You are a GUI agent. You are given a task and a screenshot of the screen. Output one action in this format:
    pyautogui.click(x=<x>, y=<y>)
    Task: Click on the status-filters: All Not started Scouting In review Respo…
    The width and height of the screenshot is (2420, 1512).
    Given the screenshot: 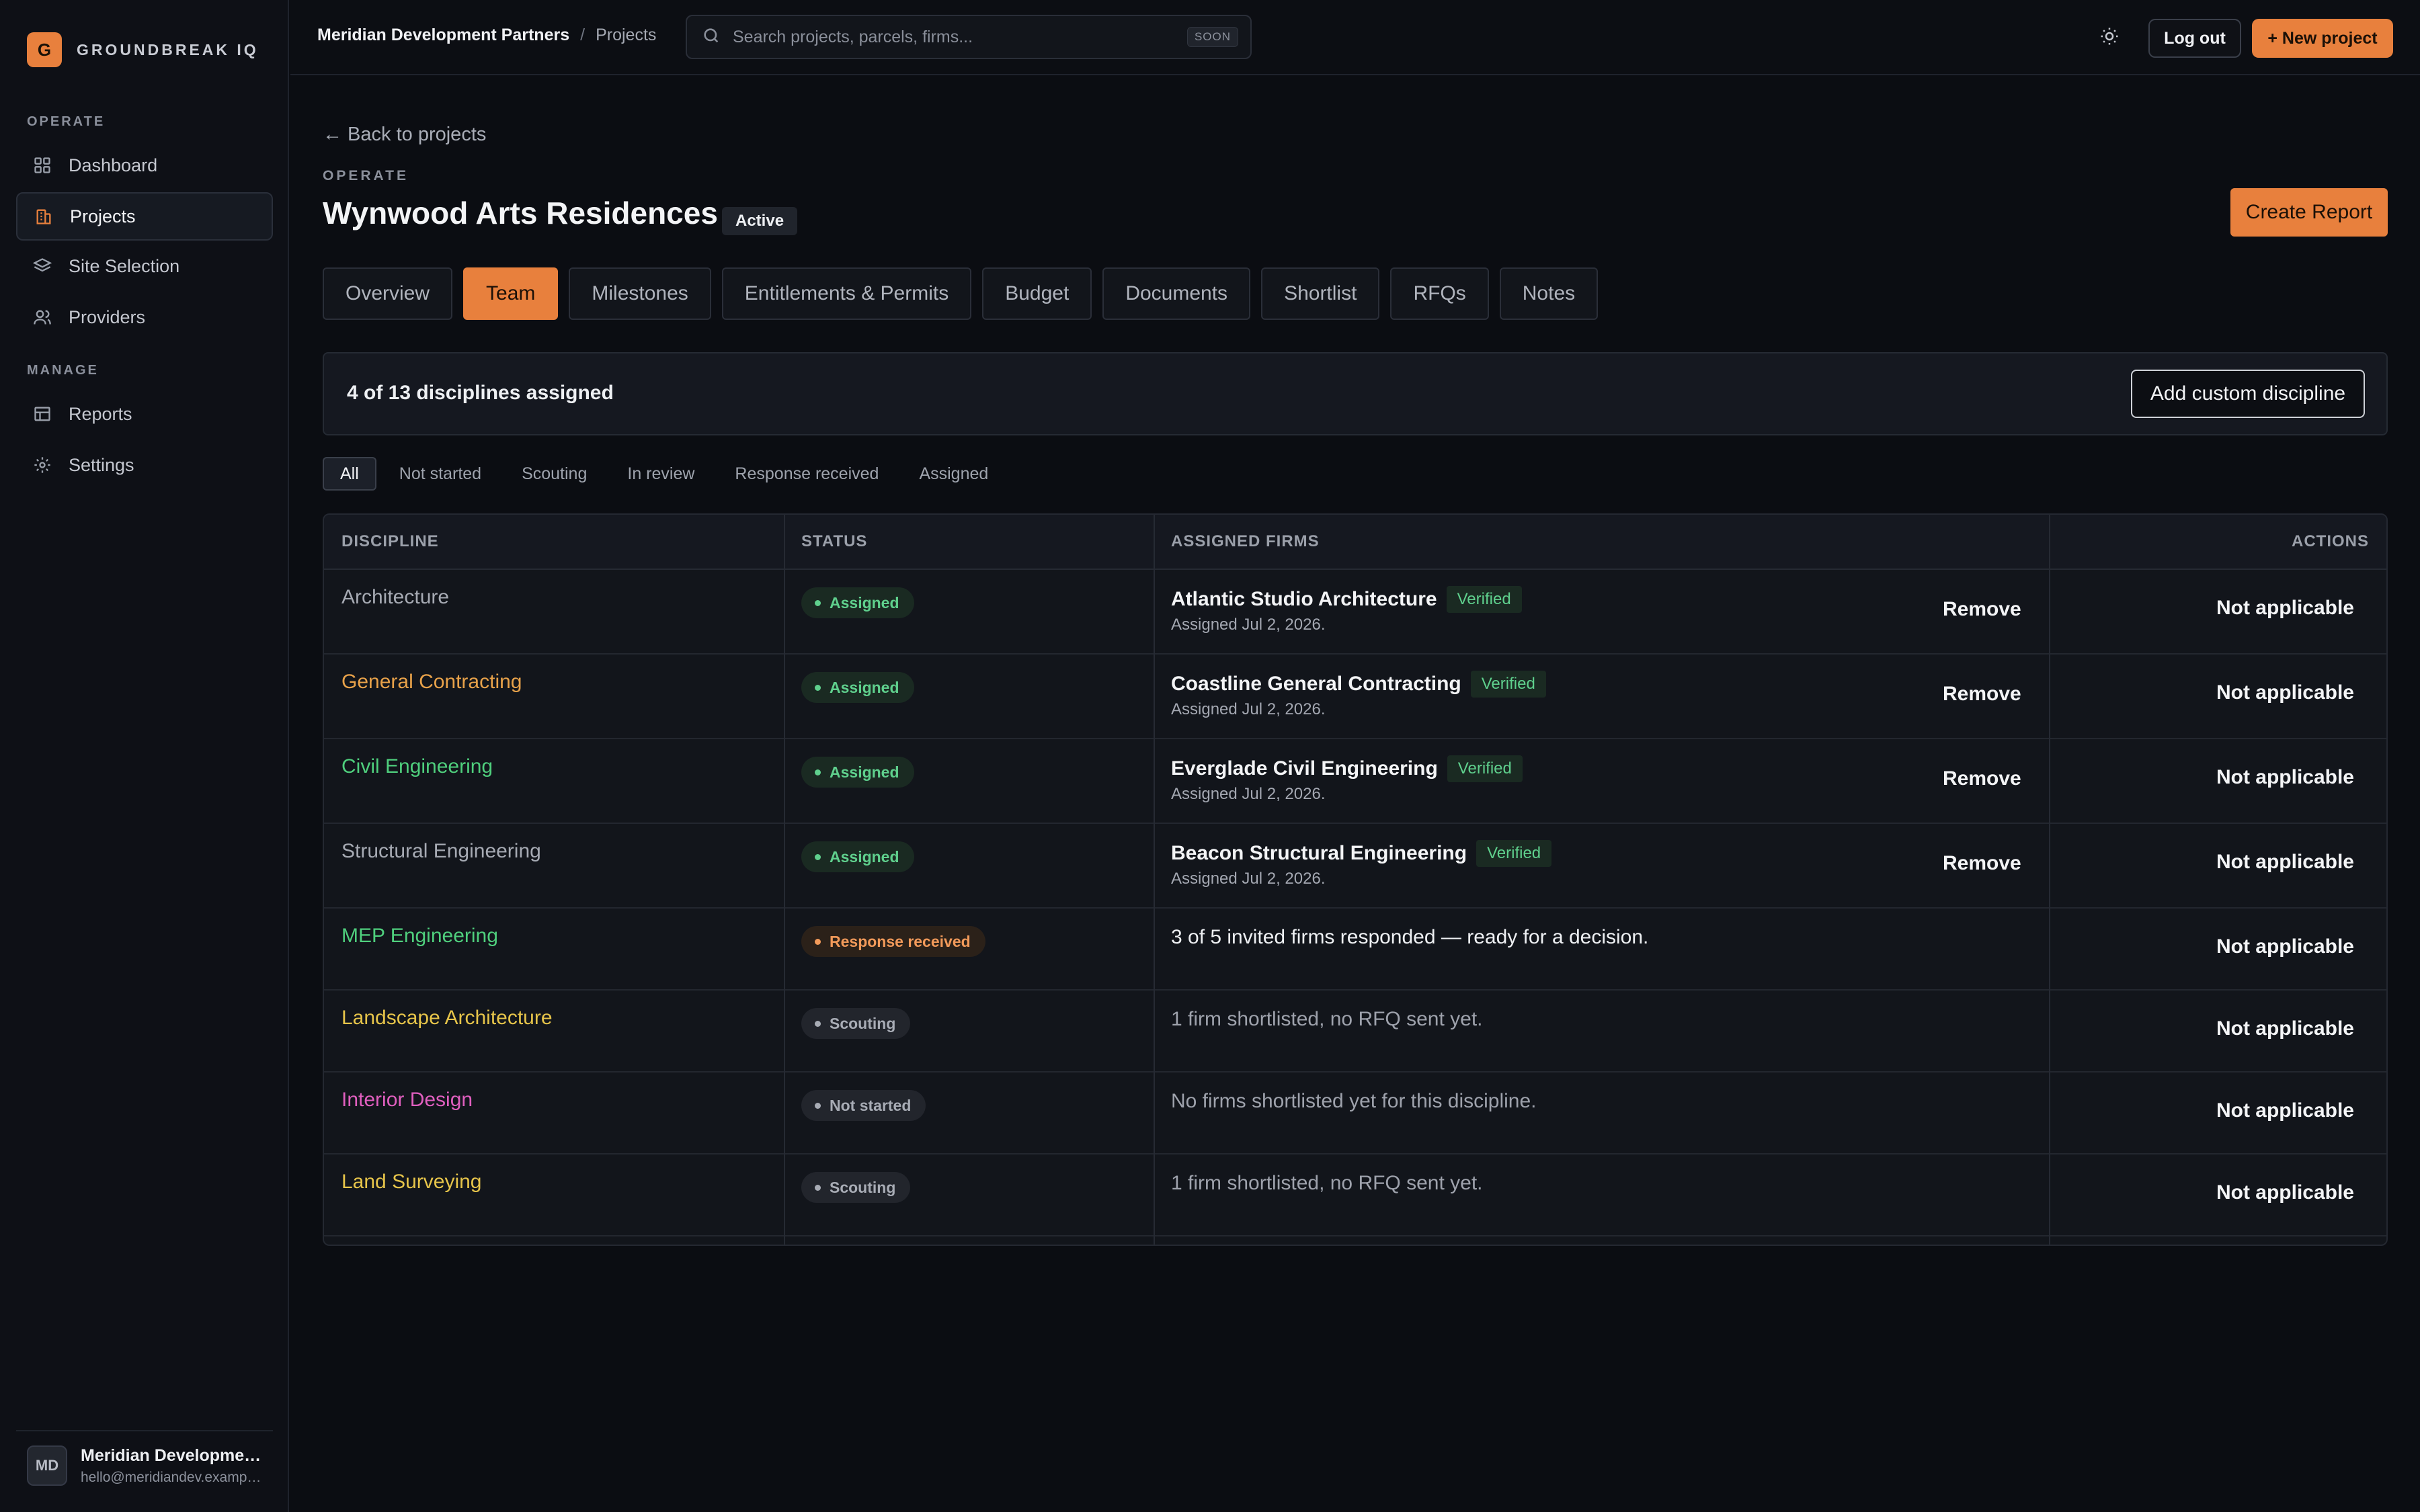 What is the action you would take?
    pyautogui.click(x=667, y=474)
    